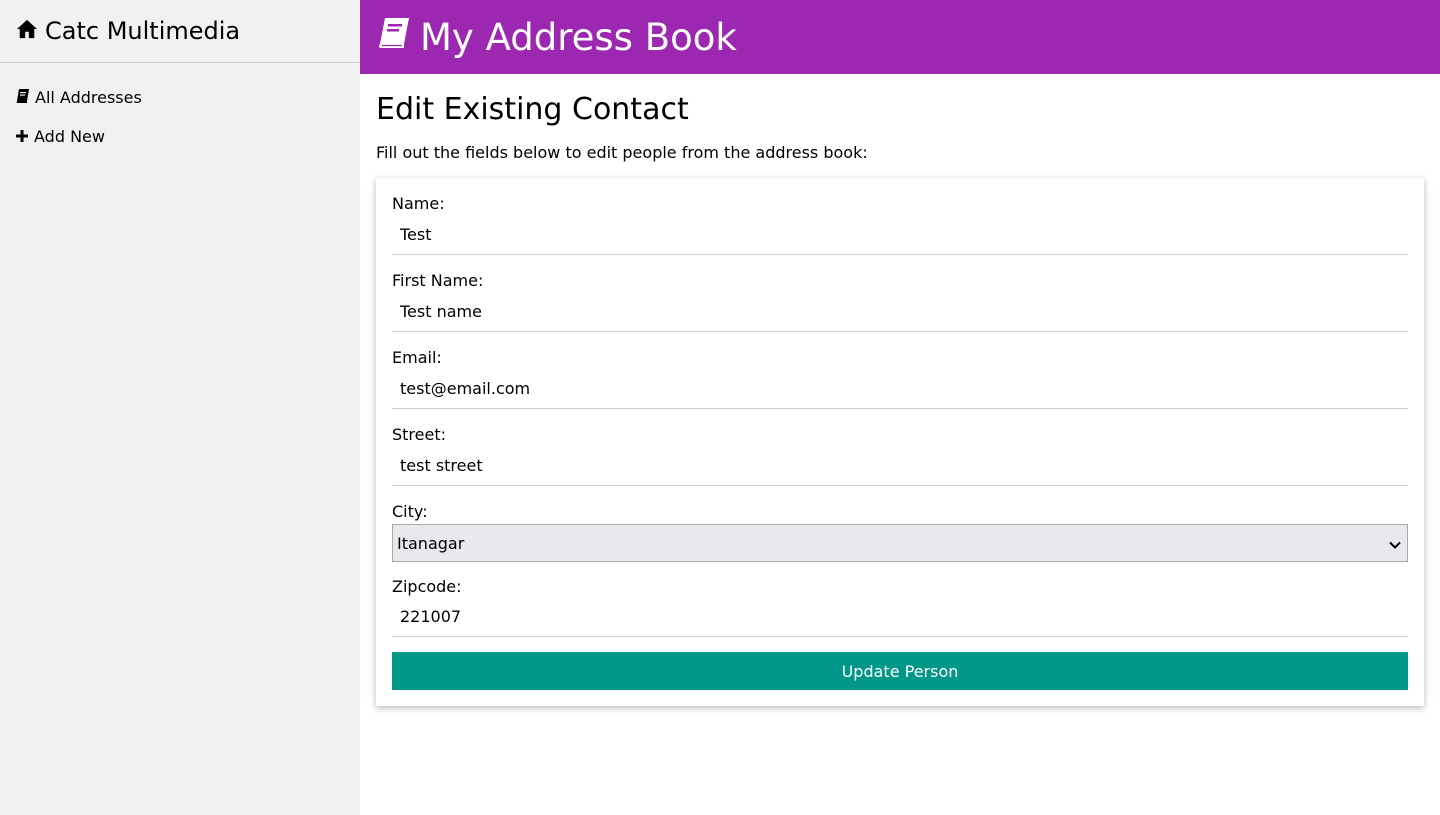 Image resolution: width=1440 pixels, height=815 pixels. What do you see at coordinates (88, 97) in the screenshot?
I see `sidebar-item-label: All Addresses` at bounding box center [88, 97].